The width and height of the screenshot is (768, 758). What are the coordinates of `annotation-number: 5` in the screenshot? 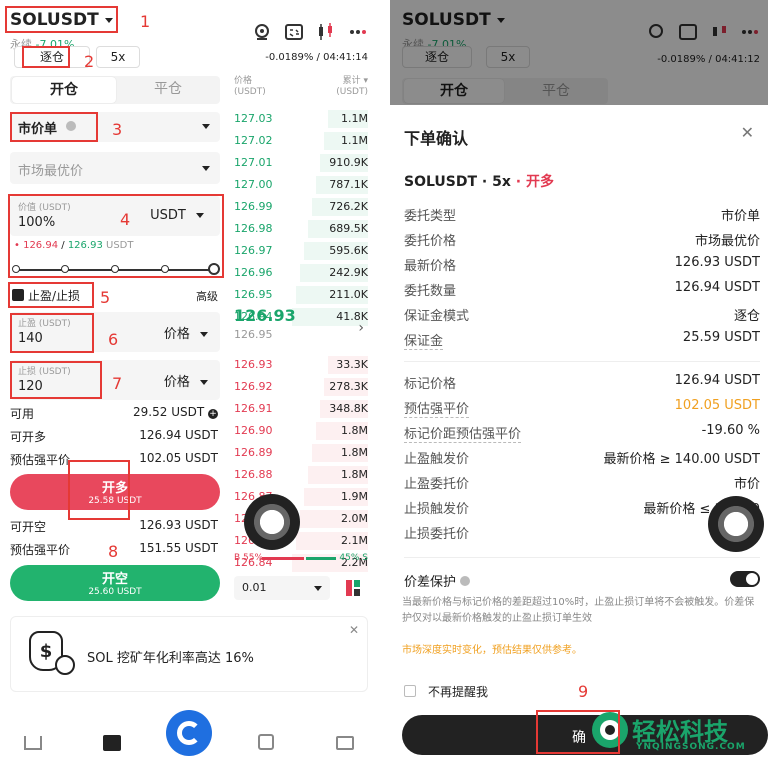 It's located at (105, 297).